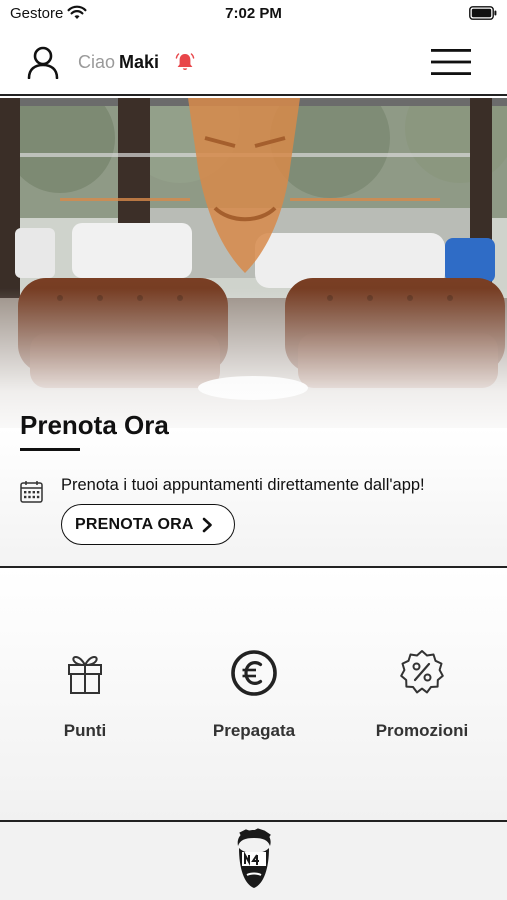 The width and height of the screenshot is (507, 900). I want to click on discount-badge-icon, so click(422, 672).